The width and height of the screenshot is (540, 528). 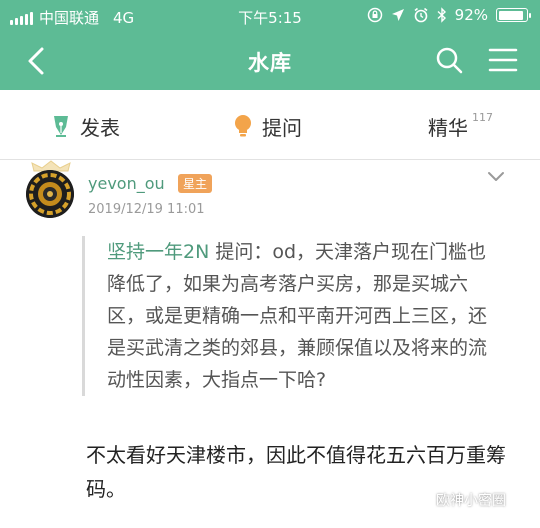 What do you see at coordinates (419, 499) in the screenshot?
I see `wechat-icon` at bounding box center [419, 499].